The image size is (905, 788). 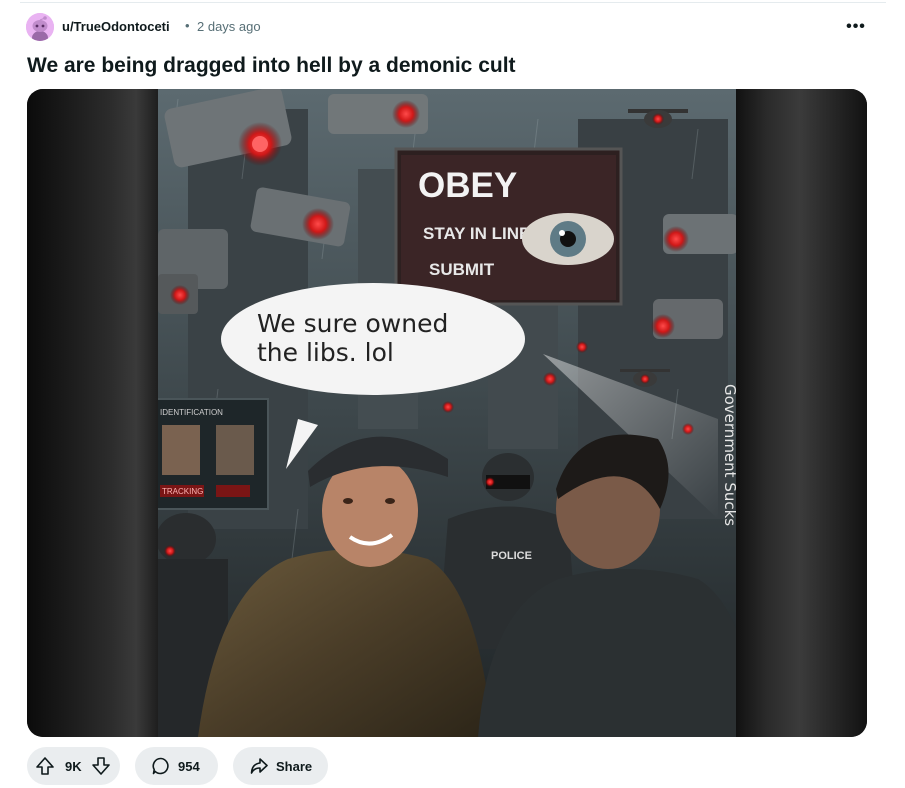 I want to click on downvote-arrow-icon, so click(x=101, y=766).